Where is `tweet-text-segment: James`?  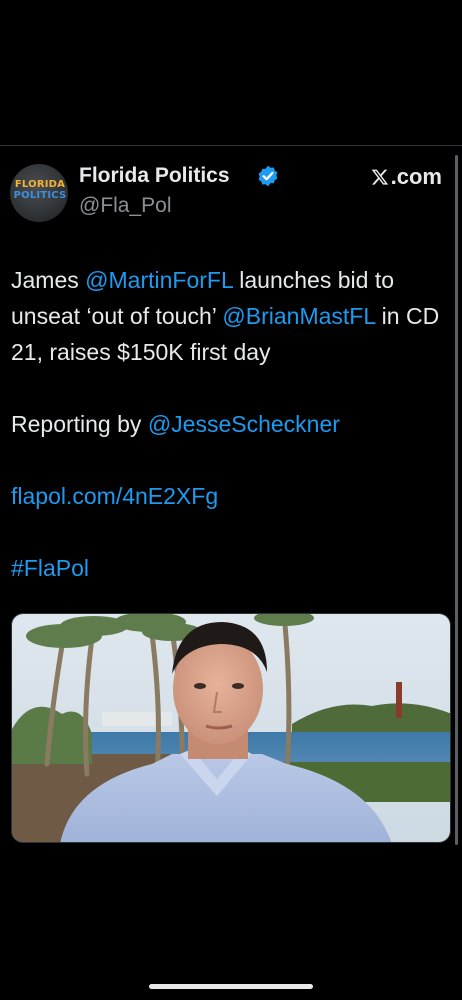 tweet-text-segment: James is located at coordinates (48, 280).